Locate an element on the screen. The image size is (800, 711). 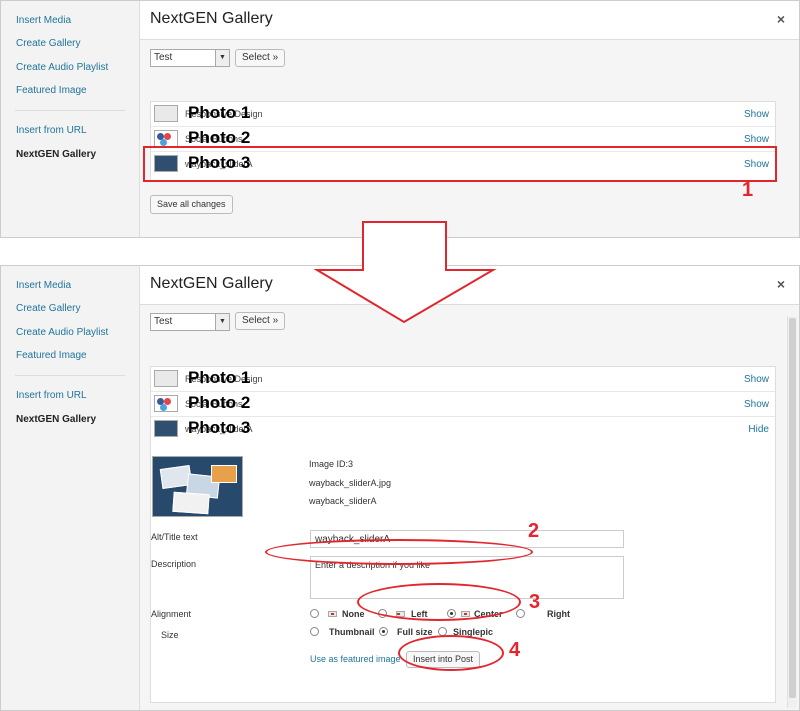
size-thumbnail-label: Thumbnail is located at coordinates (352, 632).